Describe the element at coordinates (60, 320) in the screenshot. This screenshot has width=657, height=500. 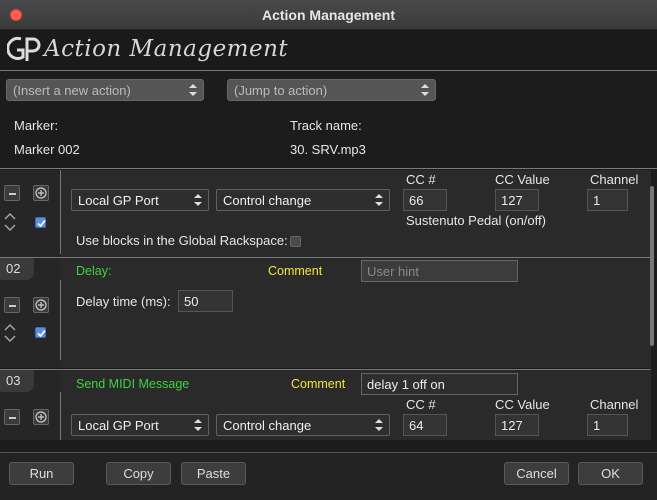
I see `action-2-separator` at that location.